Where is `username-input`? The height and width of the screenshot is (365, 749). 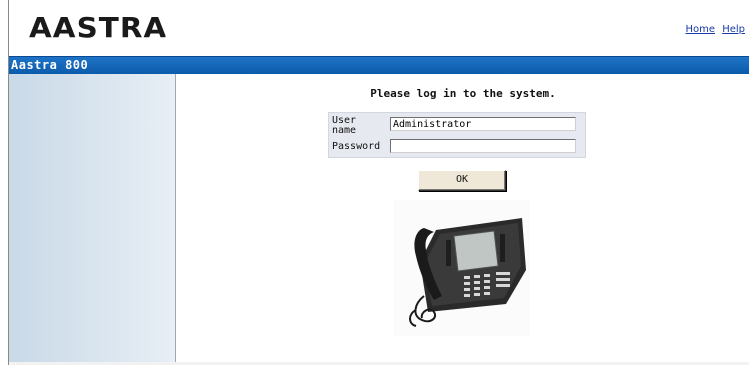
username-input is located at coordinates (483, 124).